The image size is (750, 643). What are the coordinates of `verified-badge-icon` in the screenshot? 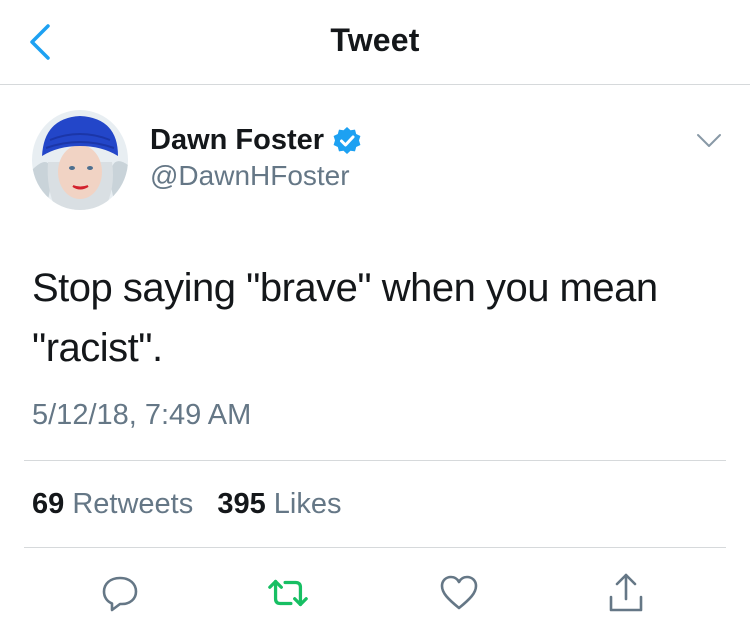 It's located at (347, 140).